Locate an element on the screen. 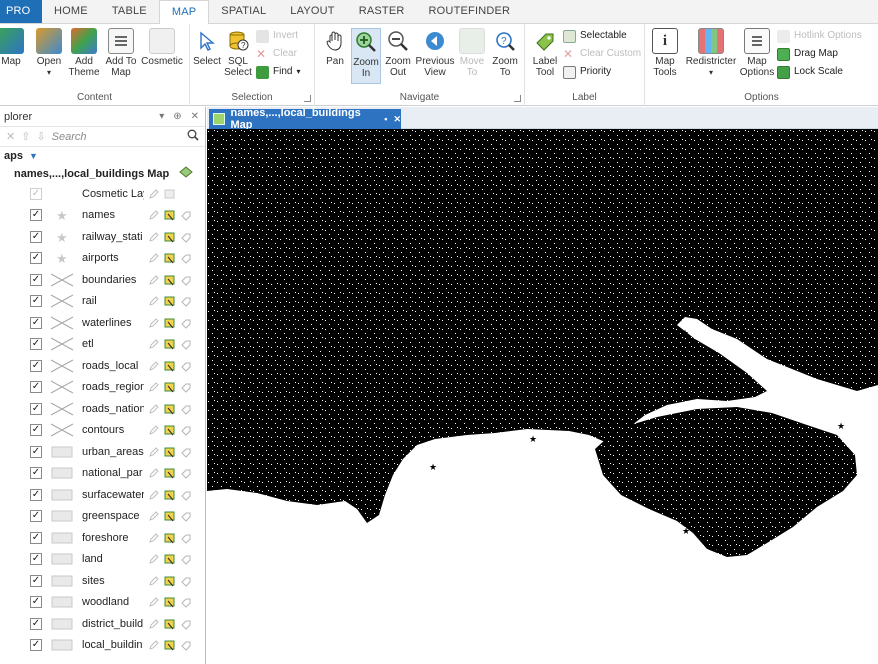 This screenshot has height=664, width=878. map-tools-button: i Map Tools is located at coordinates (665, 53).